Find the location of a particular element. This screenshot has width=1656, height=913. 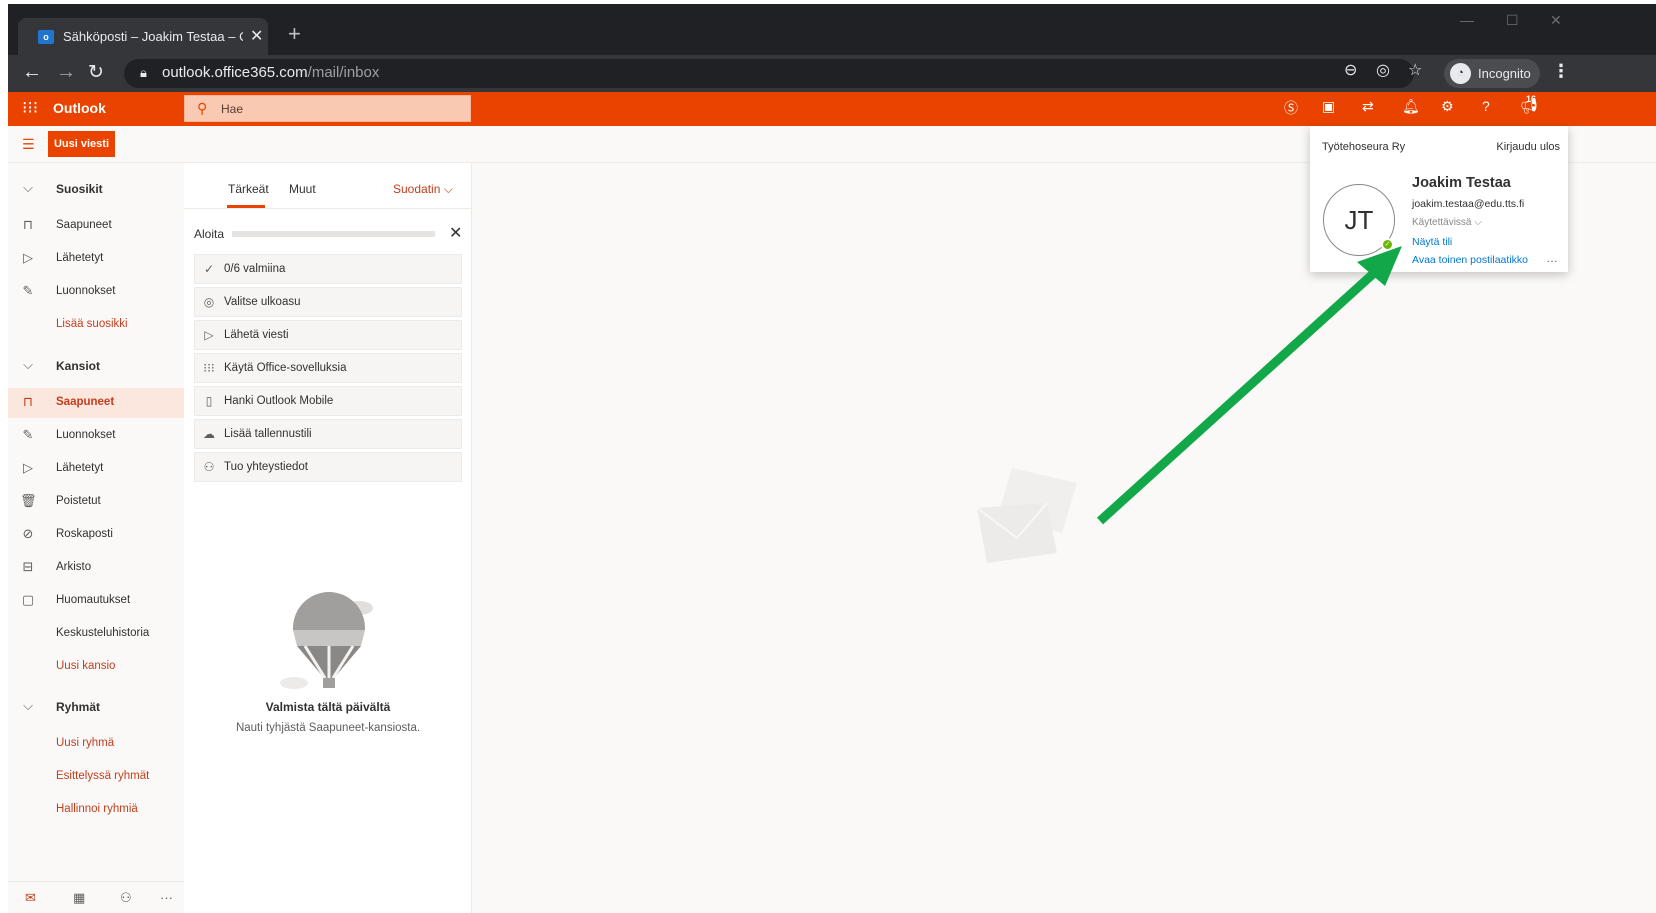

new-tab-button: + is located at coordinates (294, 34).